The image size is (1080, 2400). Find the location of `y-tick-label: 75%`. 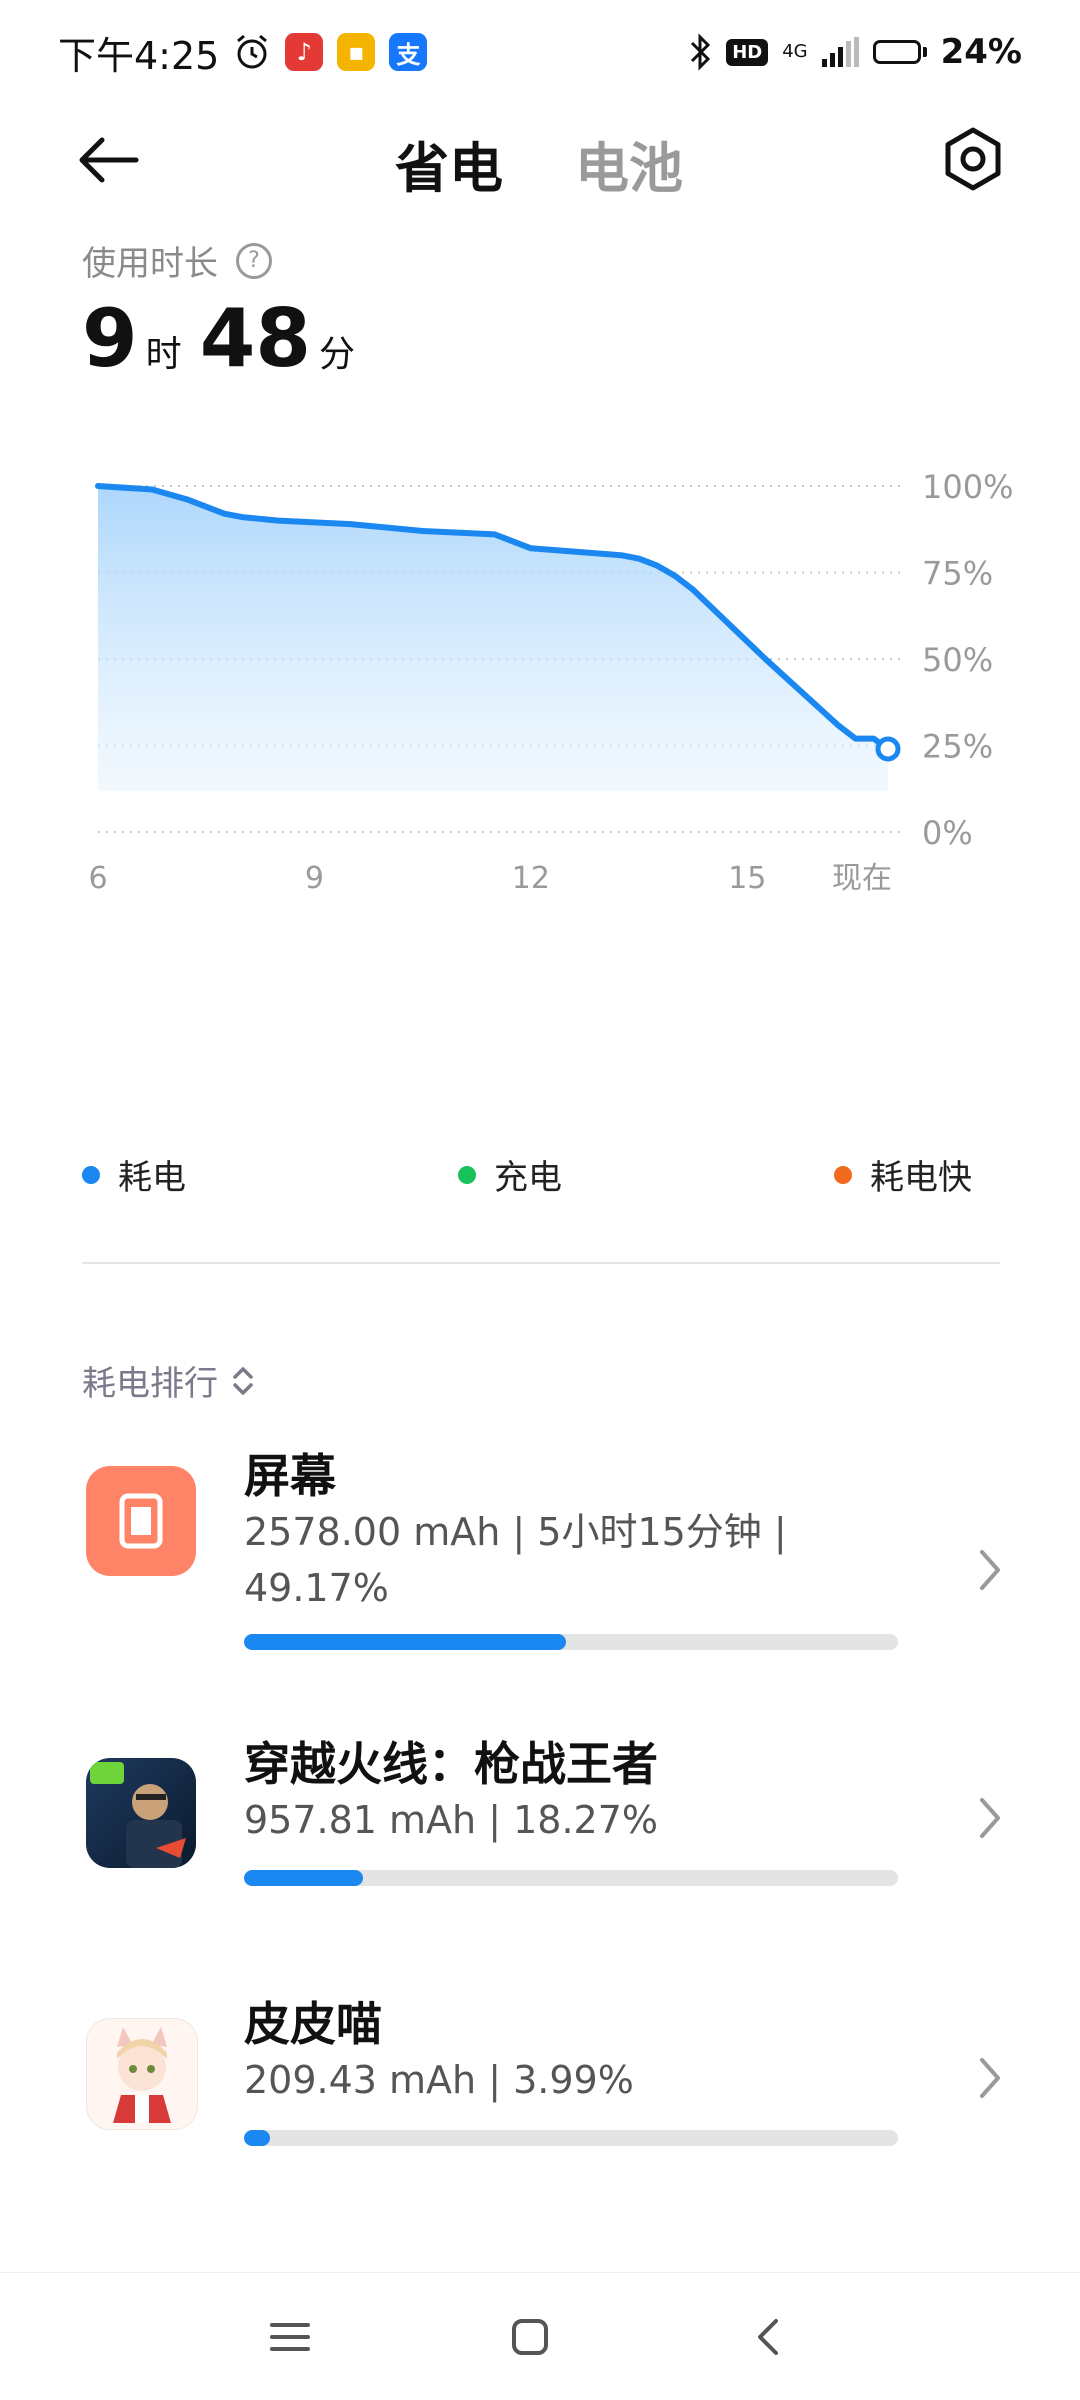

y-tick-label: 75% is located at coordinates (957, 574).